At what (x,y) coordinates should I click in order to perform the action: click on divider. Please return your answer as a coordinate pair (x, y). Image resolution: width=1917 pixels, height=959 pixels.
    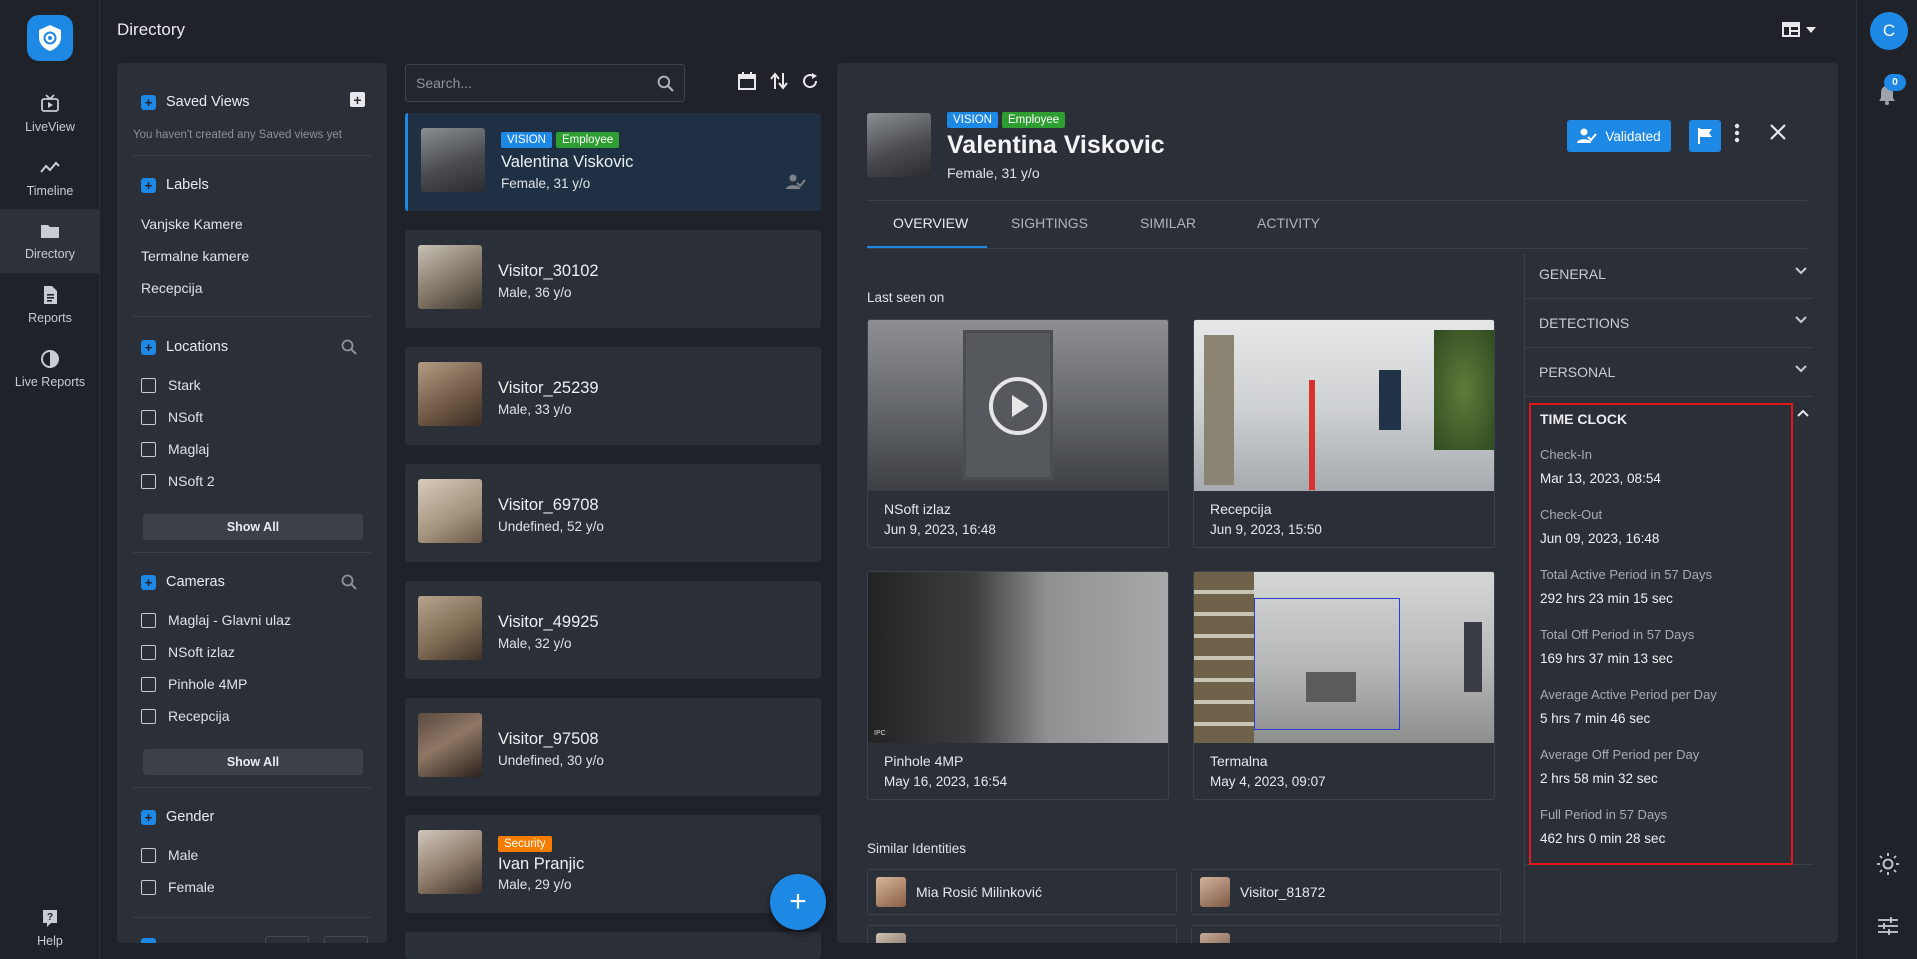
    Looking at the image, I should click on (252, 552).